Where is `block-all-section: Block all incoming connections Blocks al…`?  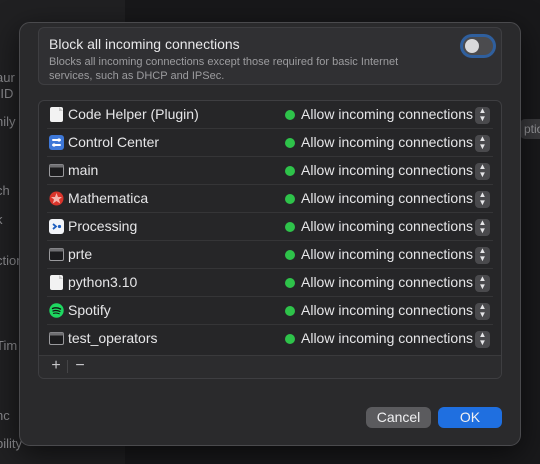 block-all-section: Block all incoming connections Blocks al… is located at coordinates (270, 56).